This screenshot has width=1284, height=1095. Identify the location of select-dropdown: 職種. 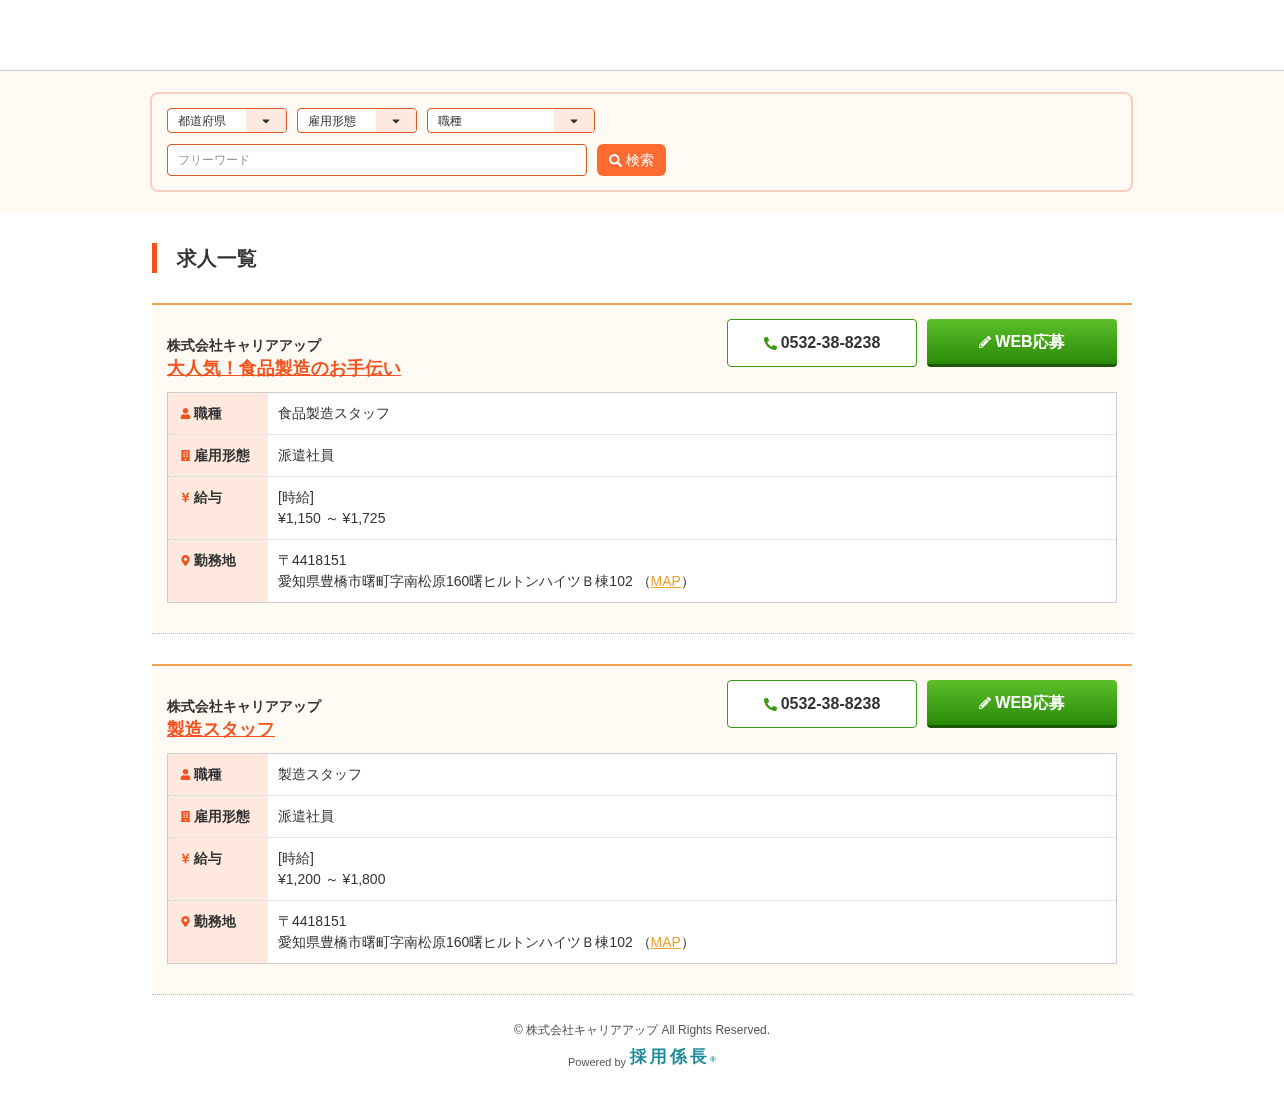
(511, 120).